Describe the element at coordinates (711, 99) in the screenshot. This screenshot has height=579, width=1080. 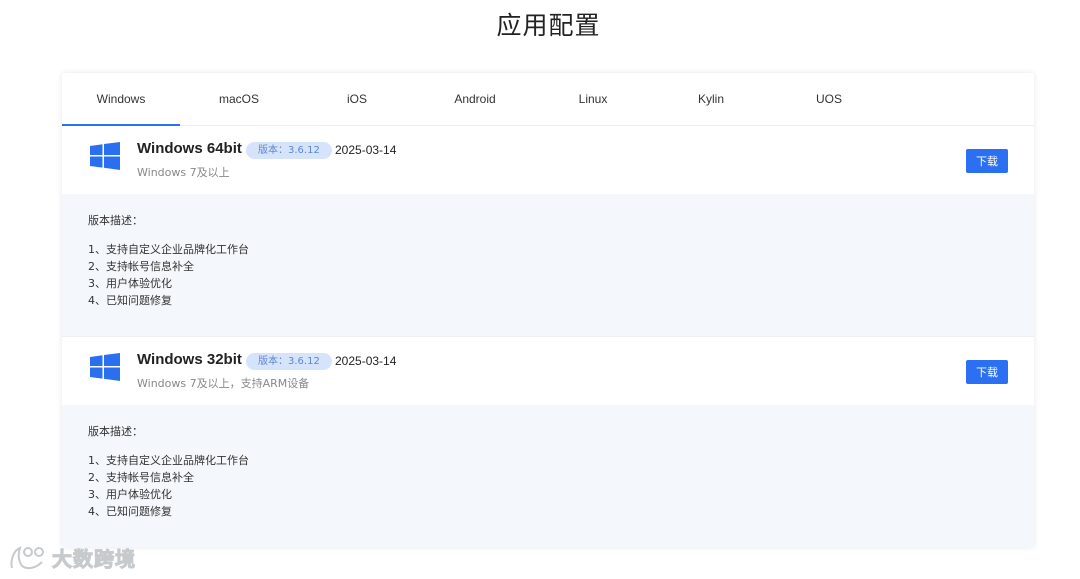
I see `tab-kylin: Kylin` at that location.